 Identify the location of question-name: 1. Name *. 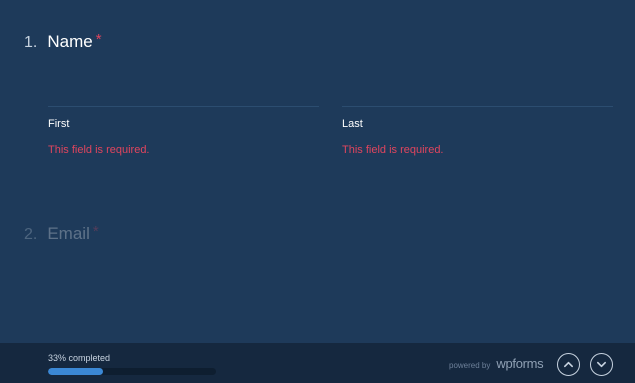
(63, 41).